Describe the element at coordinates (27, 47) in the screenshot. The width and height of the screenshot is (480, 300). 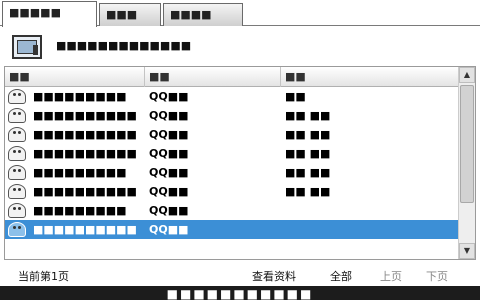
I see `monitor-icon` at that location.